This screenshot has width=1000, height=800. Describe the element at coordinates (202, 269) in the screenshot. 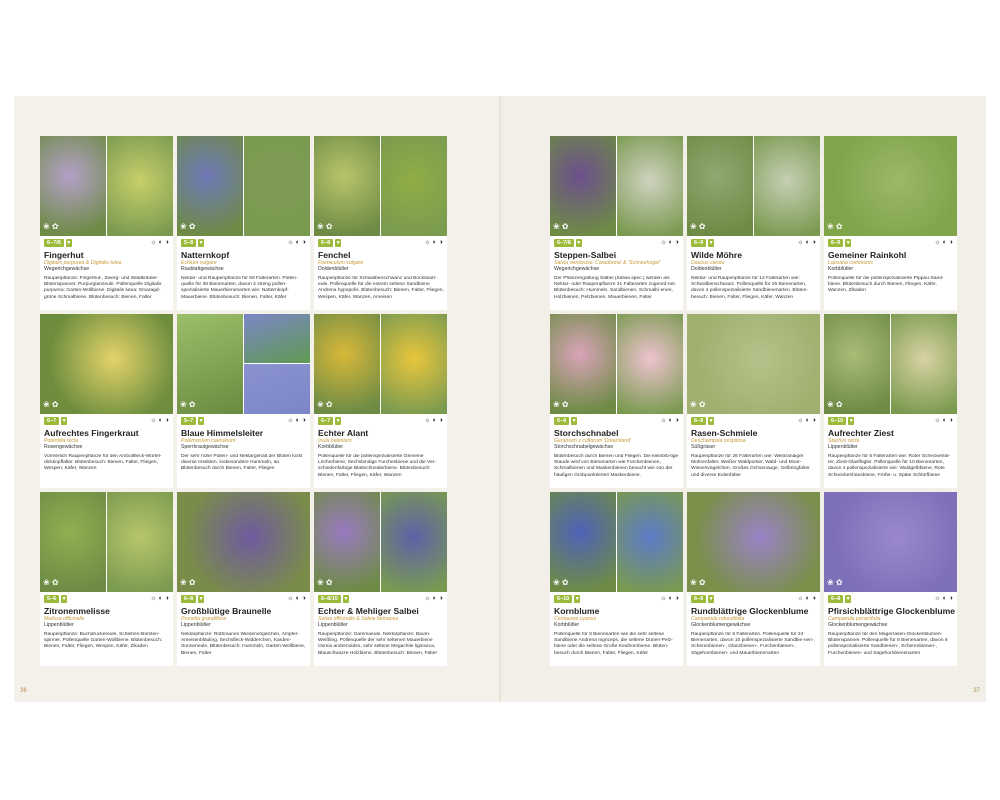

I see `plant-family: Raublattgewächse` at that location.